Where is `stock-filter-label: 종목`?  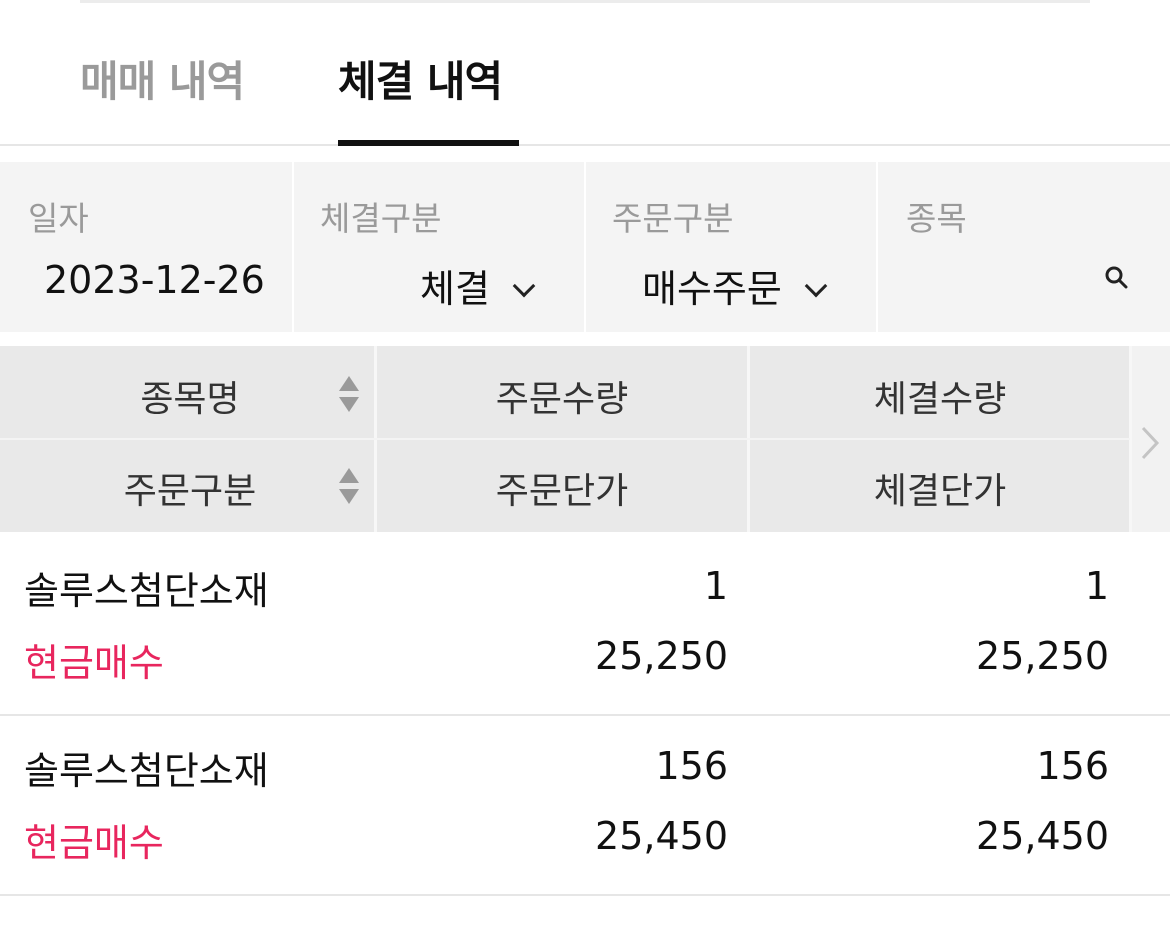 stock-filter-label: 종목 is located at coordinates (936, 218).